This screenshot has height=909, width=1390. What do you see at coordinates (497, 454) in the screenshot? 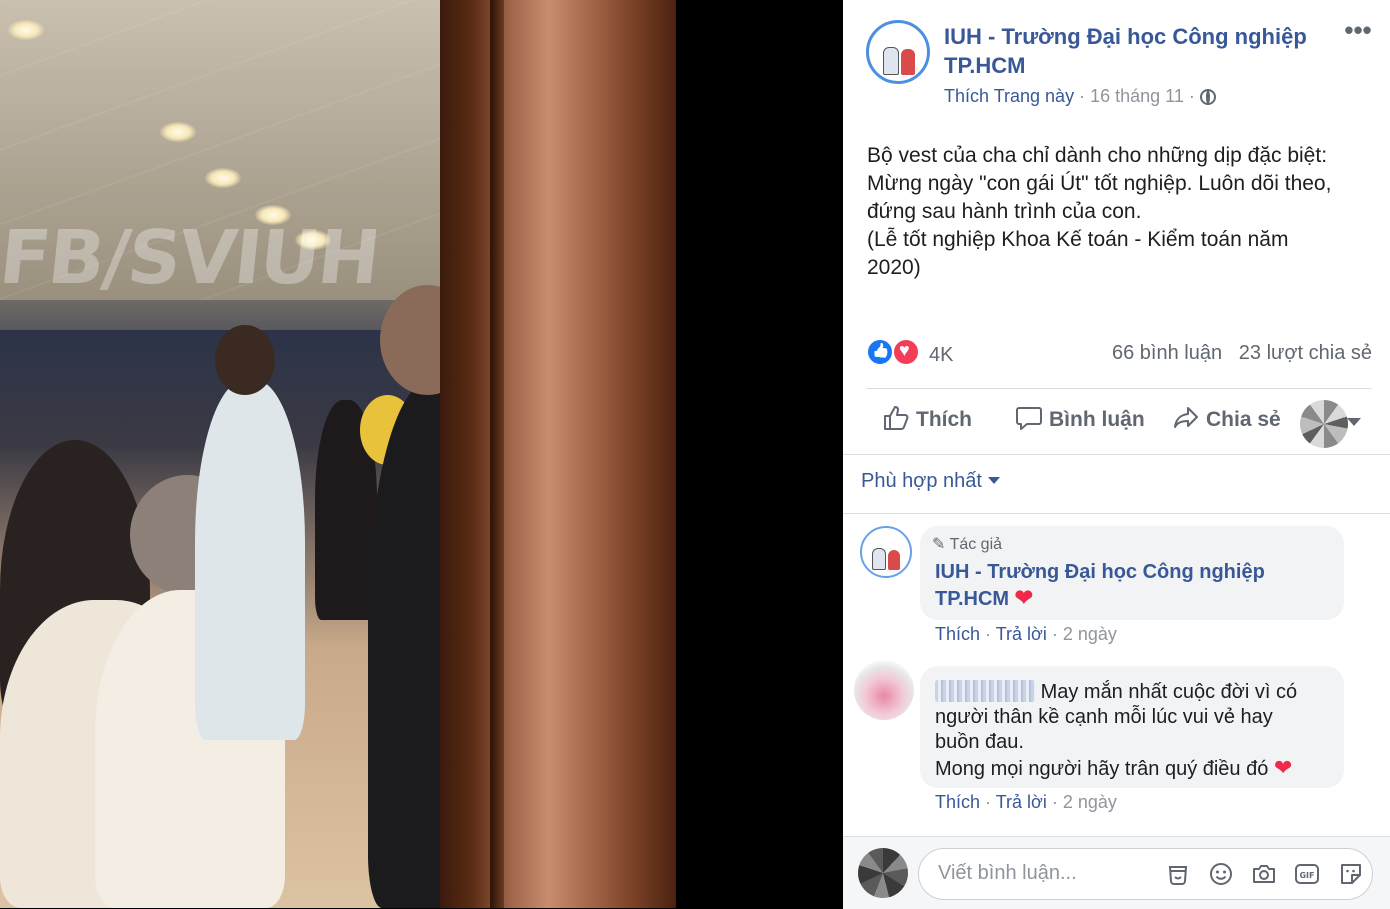
I see `photo-wall-edge` at bounding box center [497, 454].